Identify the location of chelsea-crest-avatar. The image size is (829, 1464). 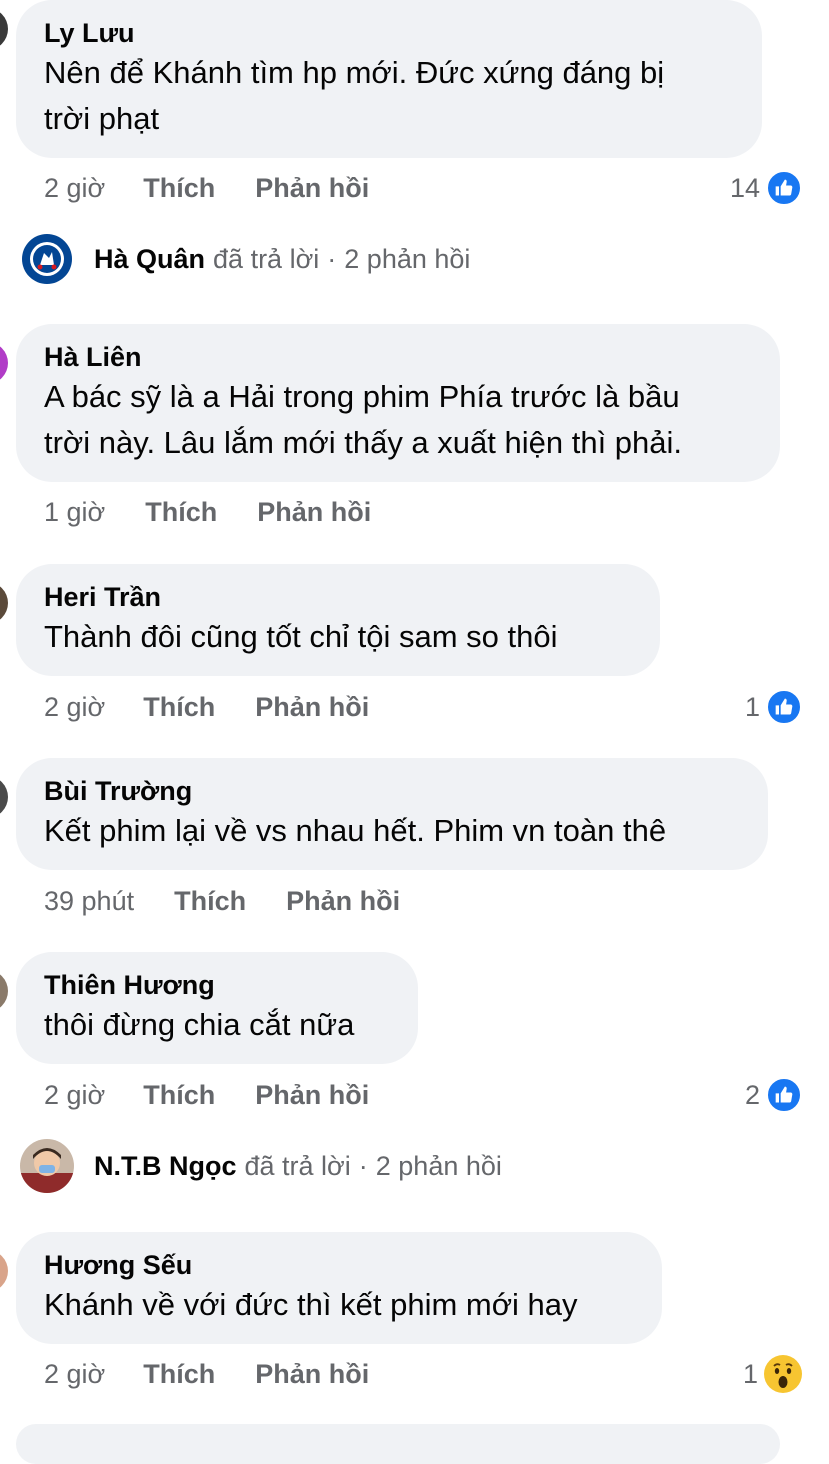
(47, 259).